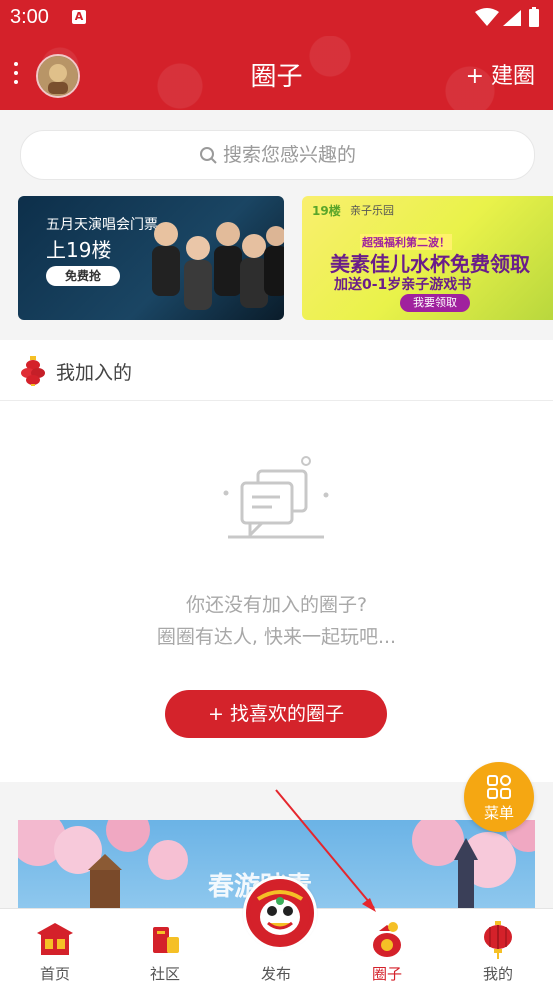  I want to click on banner-concert-line2: 上19楼, so click(79, 250).